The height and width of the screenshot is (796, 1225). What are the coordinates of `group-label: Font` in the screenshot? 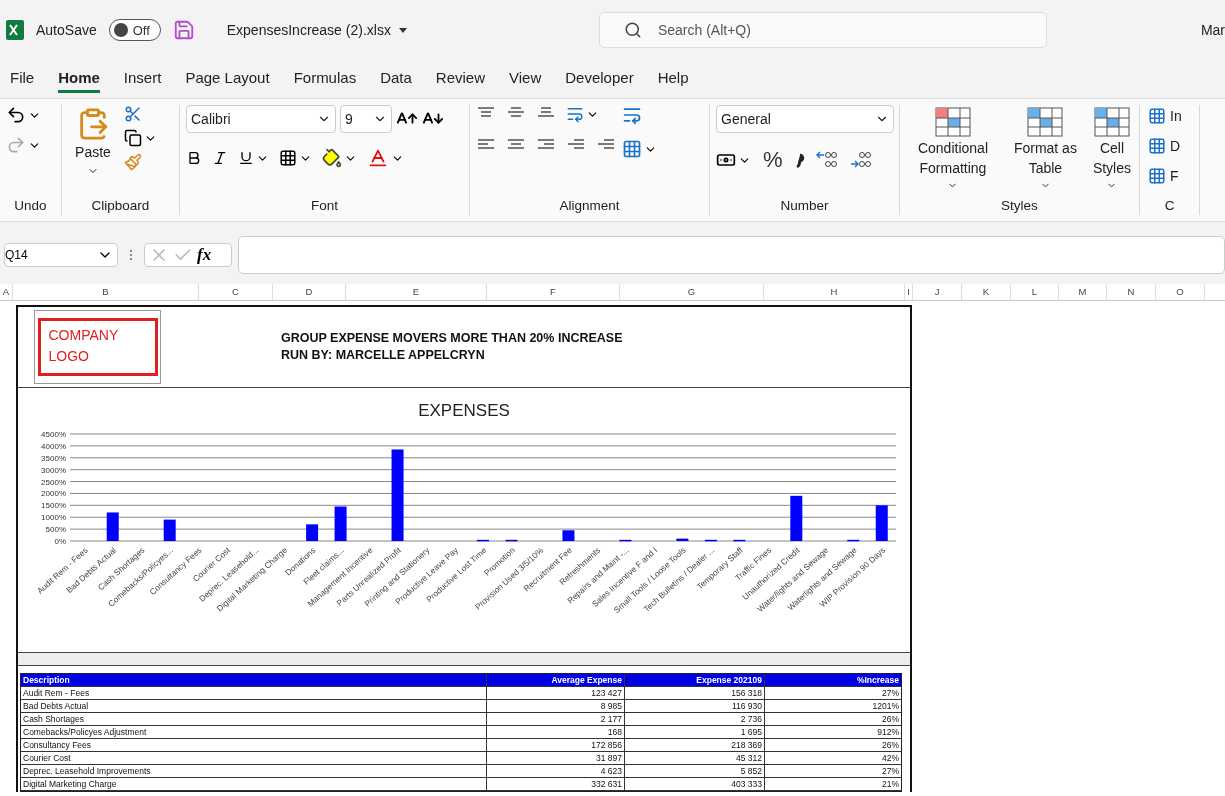 It's located at (324, 206).